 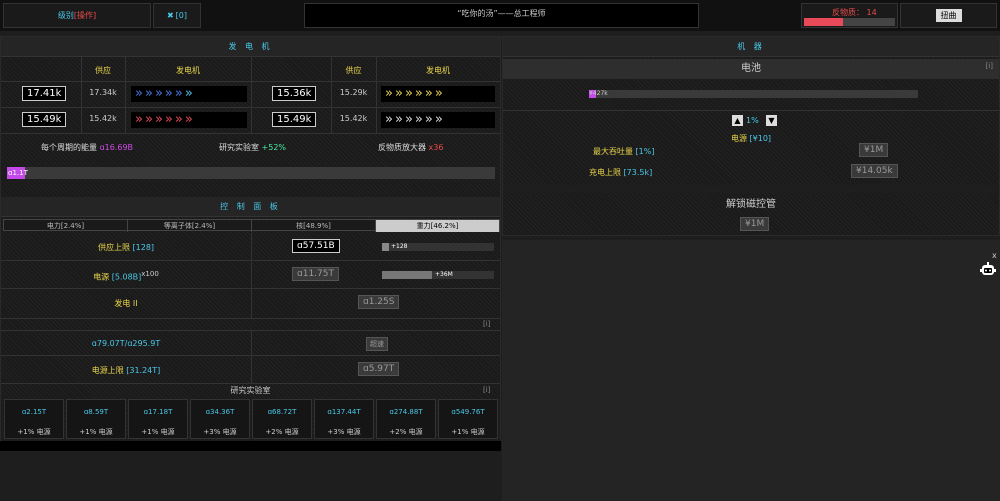 I want to click on level-display: 级别 [操作], so click(x=77, y=15).